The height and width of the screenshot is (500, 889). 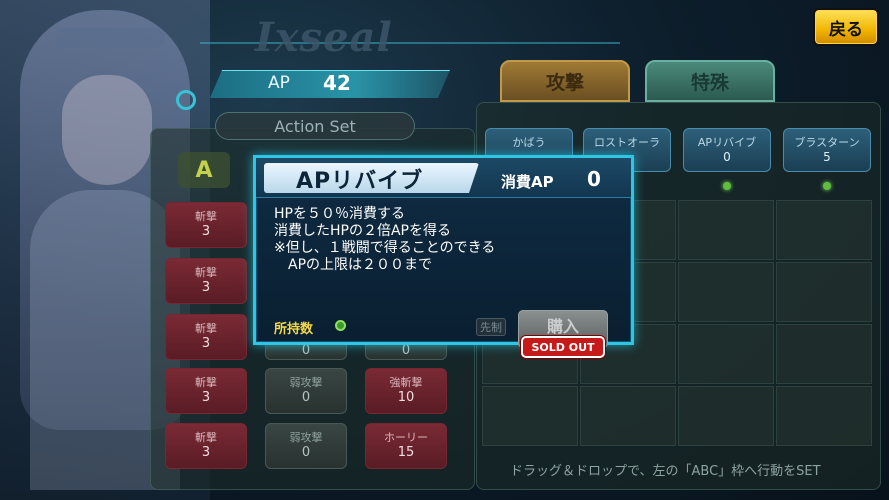 I want to click on skill-value: 10, so click(x=406, y=397).